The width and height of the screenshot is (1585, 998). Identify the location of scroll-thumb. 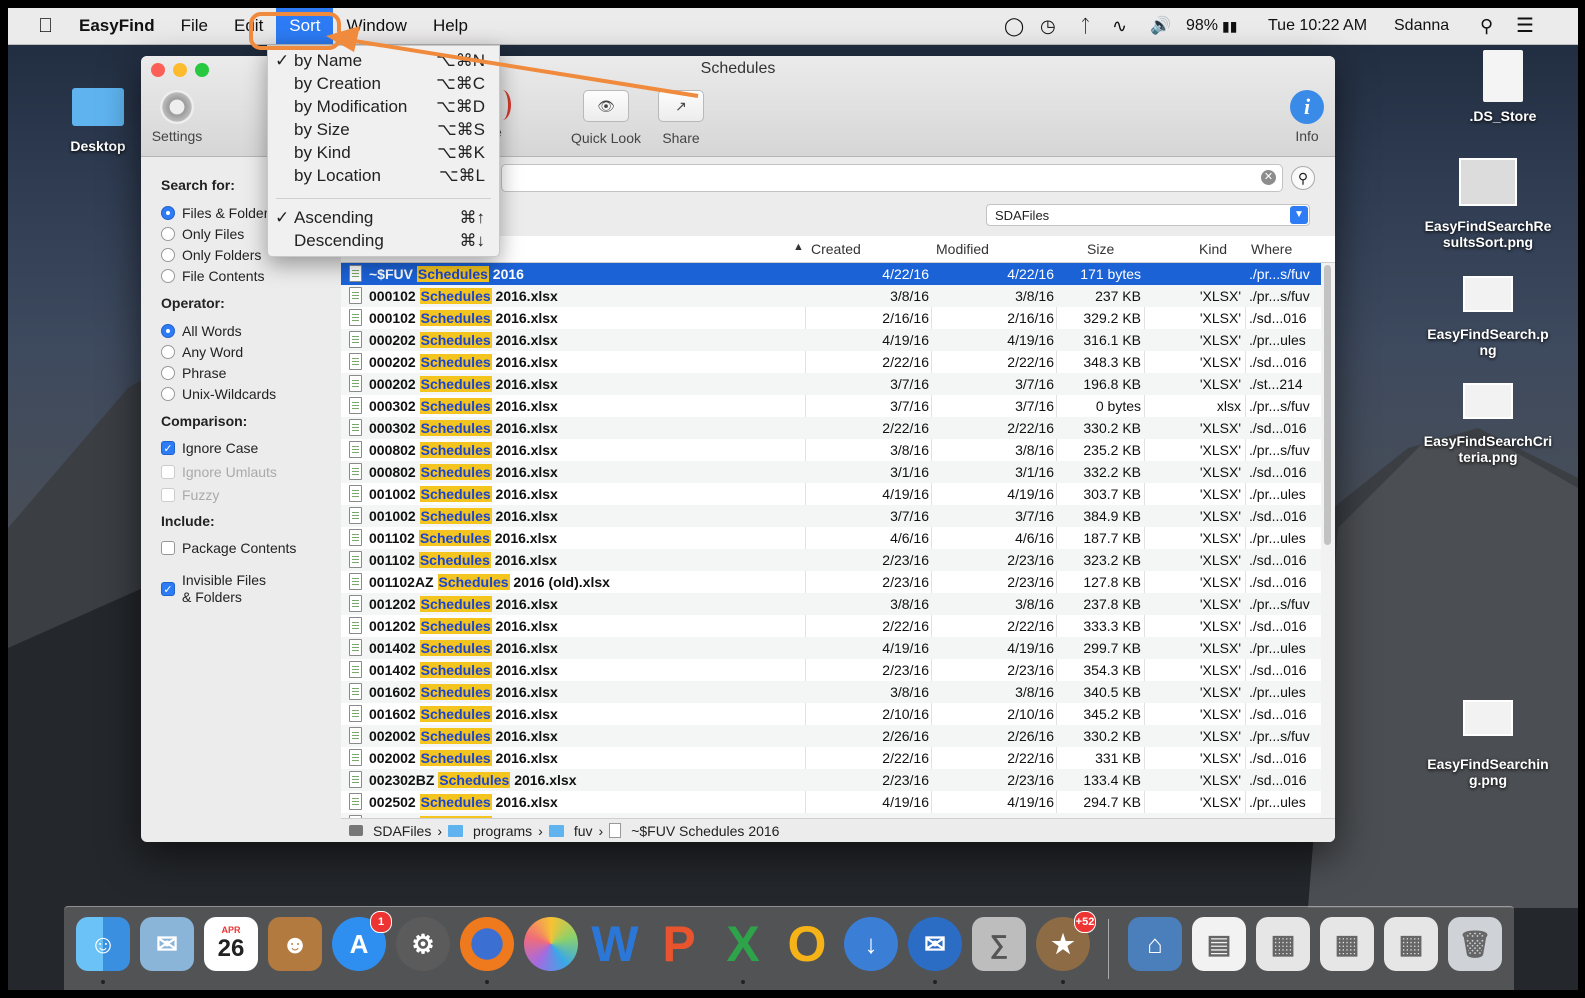
(1327, 405).